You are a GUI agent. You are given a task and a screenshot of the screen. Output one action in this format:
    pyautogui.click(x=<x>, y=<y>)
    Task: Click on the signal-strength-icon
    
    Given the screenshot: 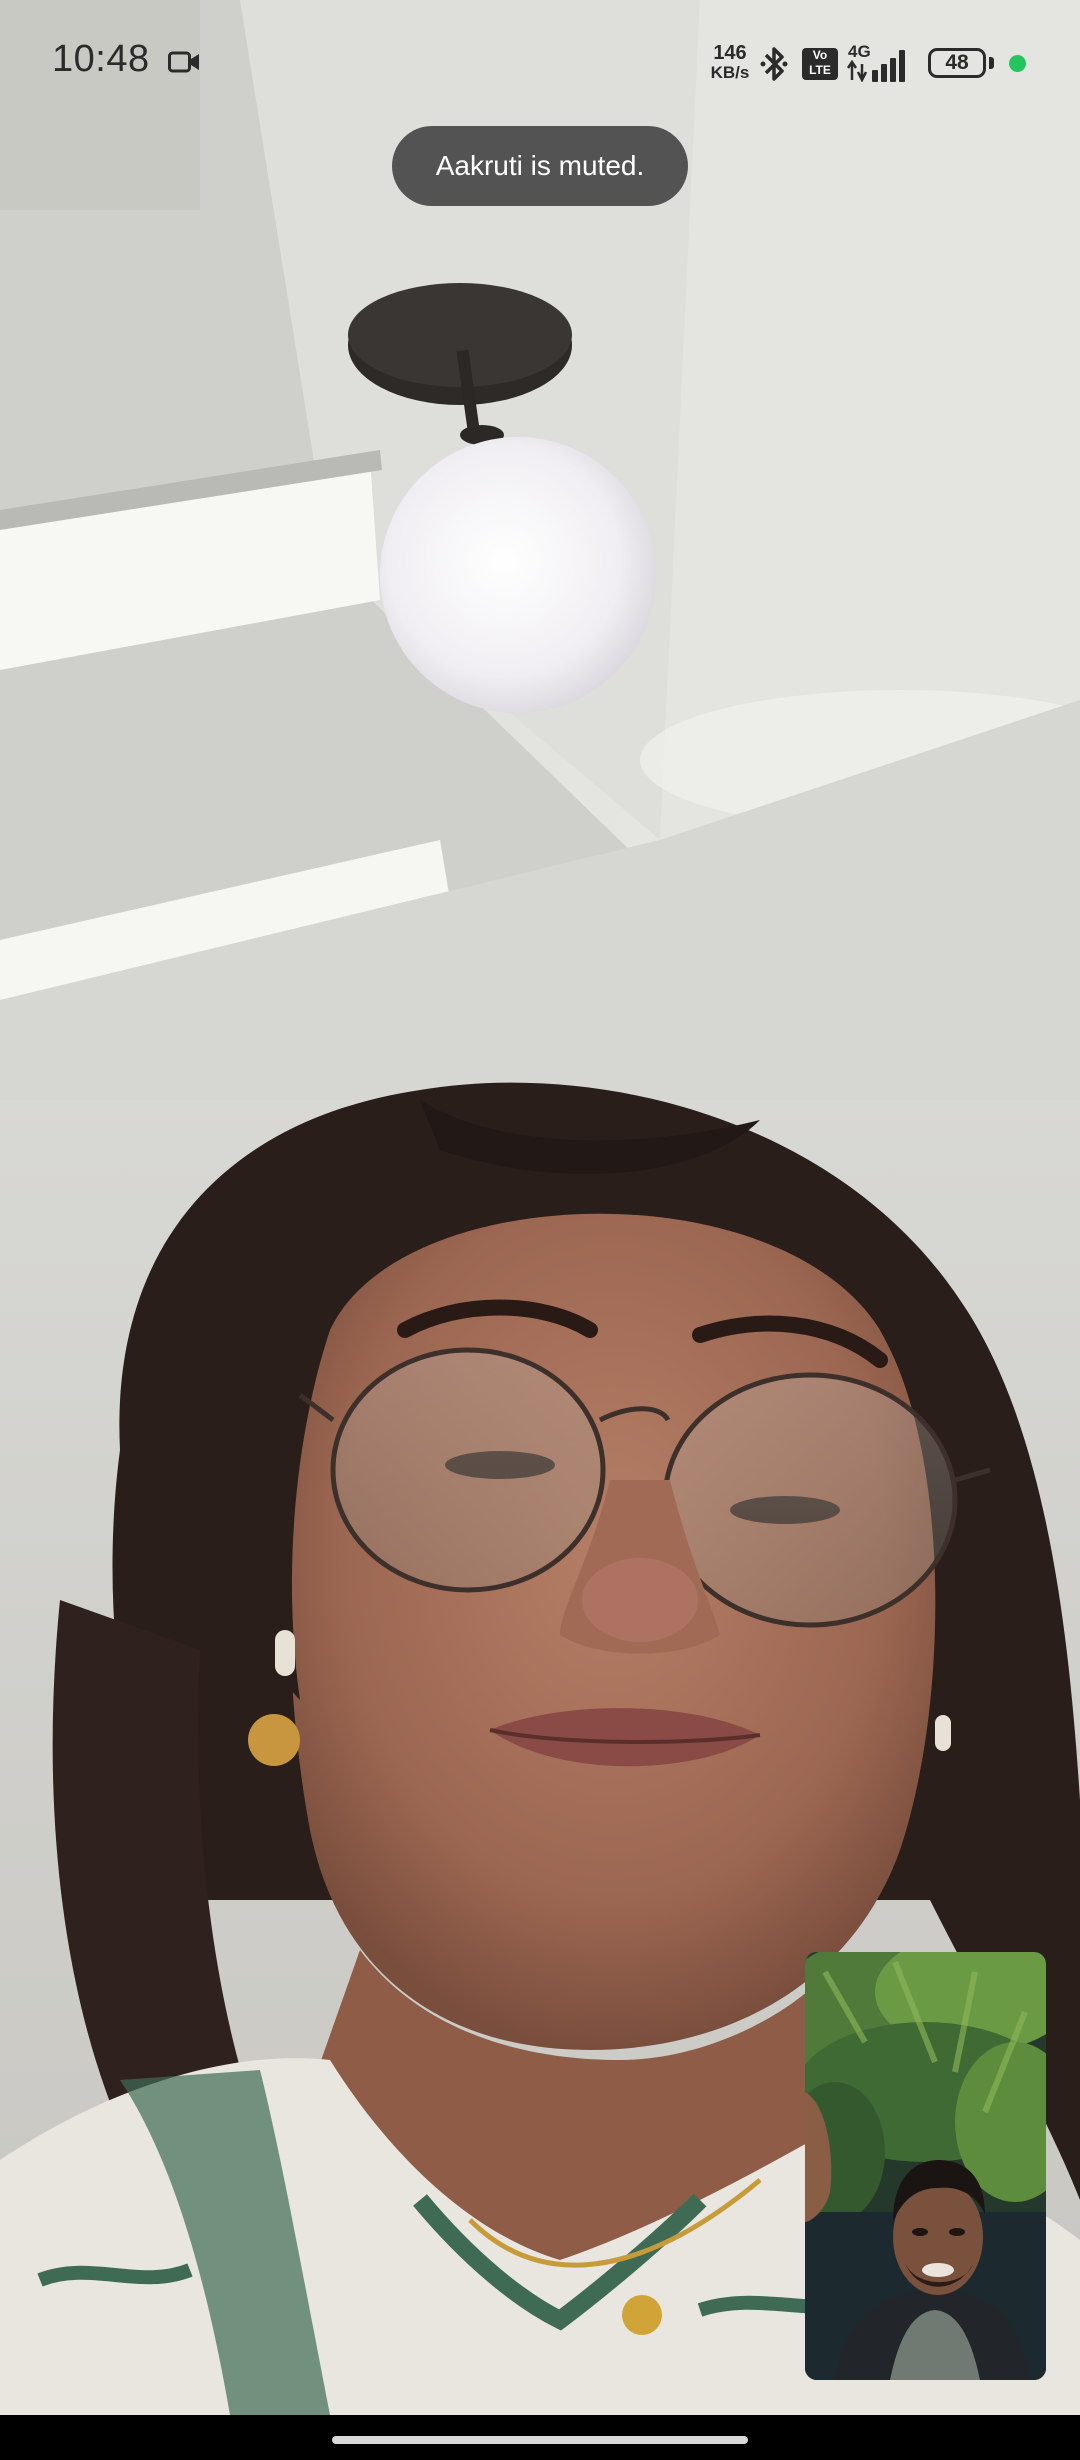 What is the action you would take?
    pyautogui.click(x=875, y=66)
    